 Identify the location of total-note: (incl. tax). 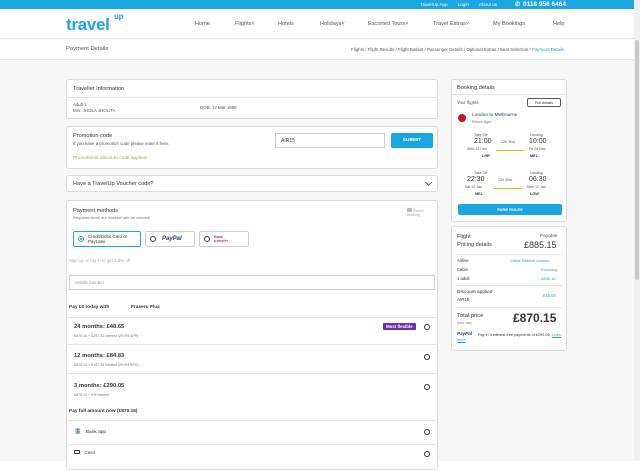
(464, 323).